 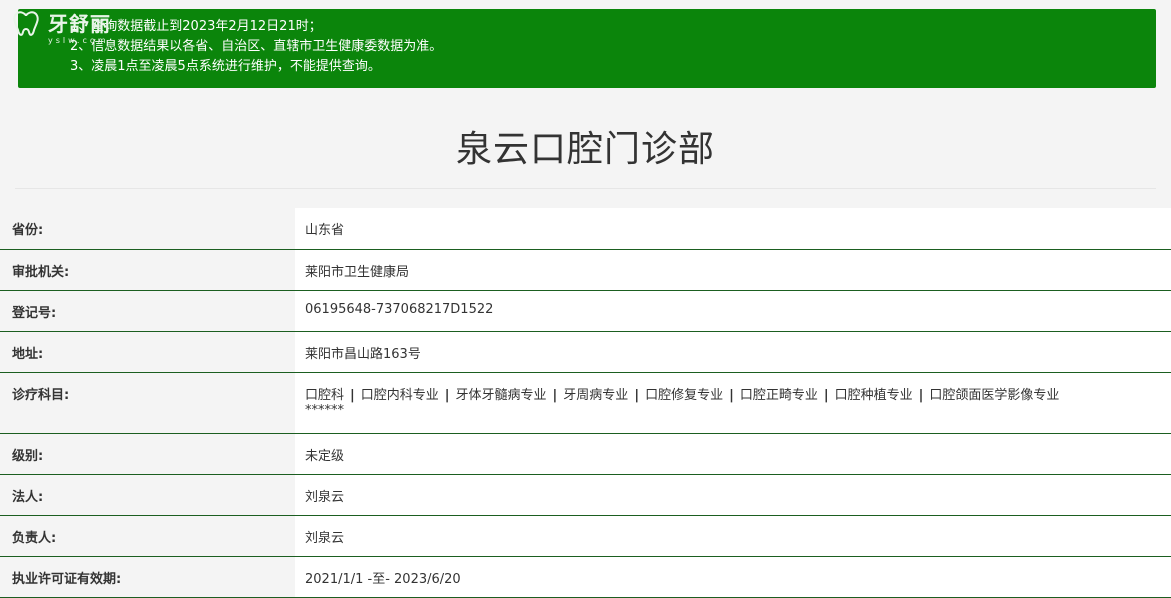 I want to click on specialty-tail: ******, so click(x=324, y=410).